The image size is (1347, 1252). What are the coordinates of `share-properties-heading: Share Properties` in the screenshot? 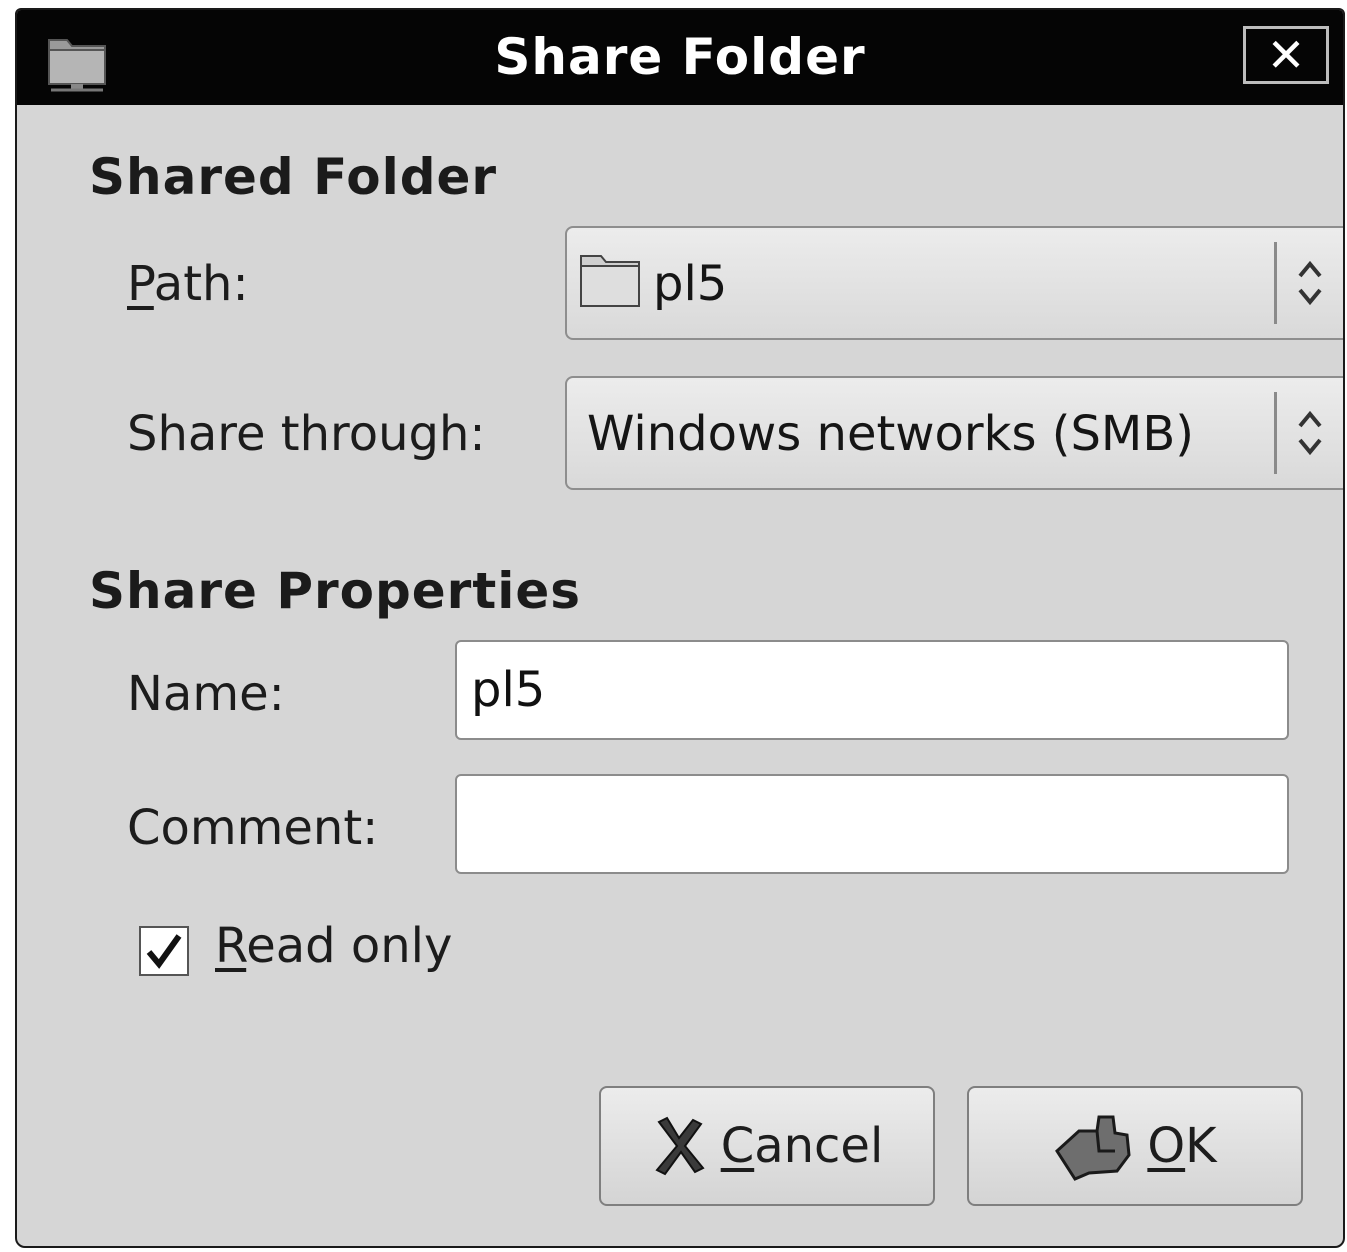 It's located at (335, 591).